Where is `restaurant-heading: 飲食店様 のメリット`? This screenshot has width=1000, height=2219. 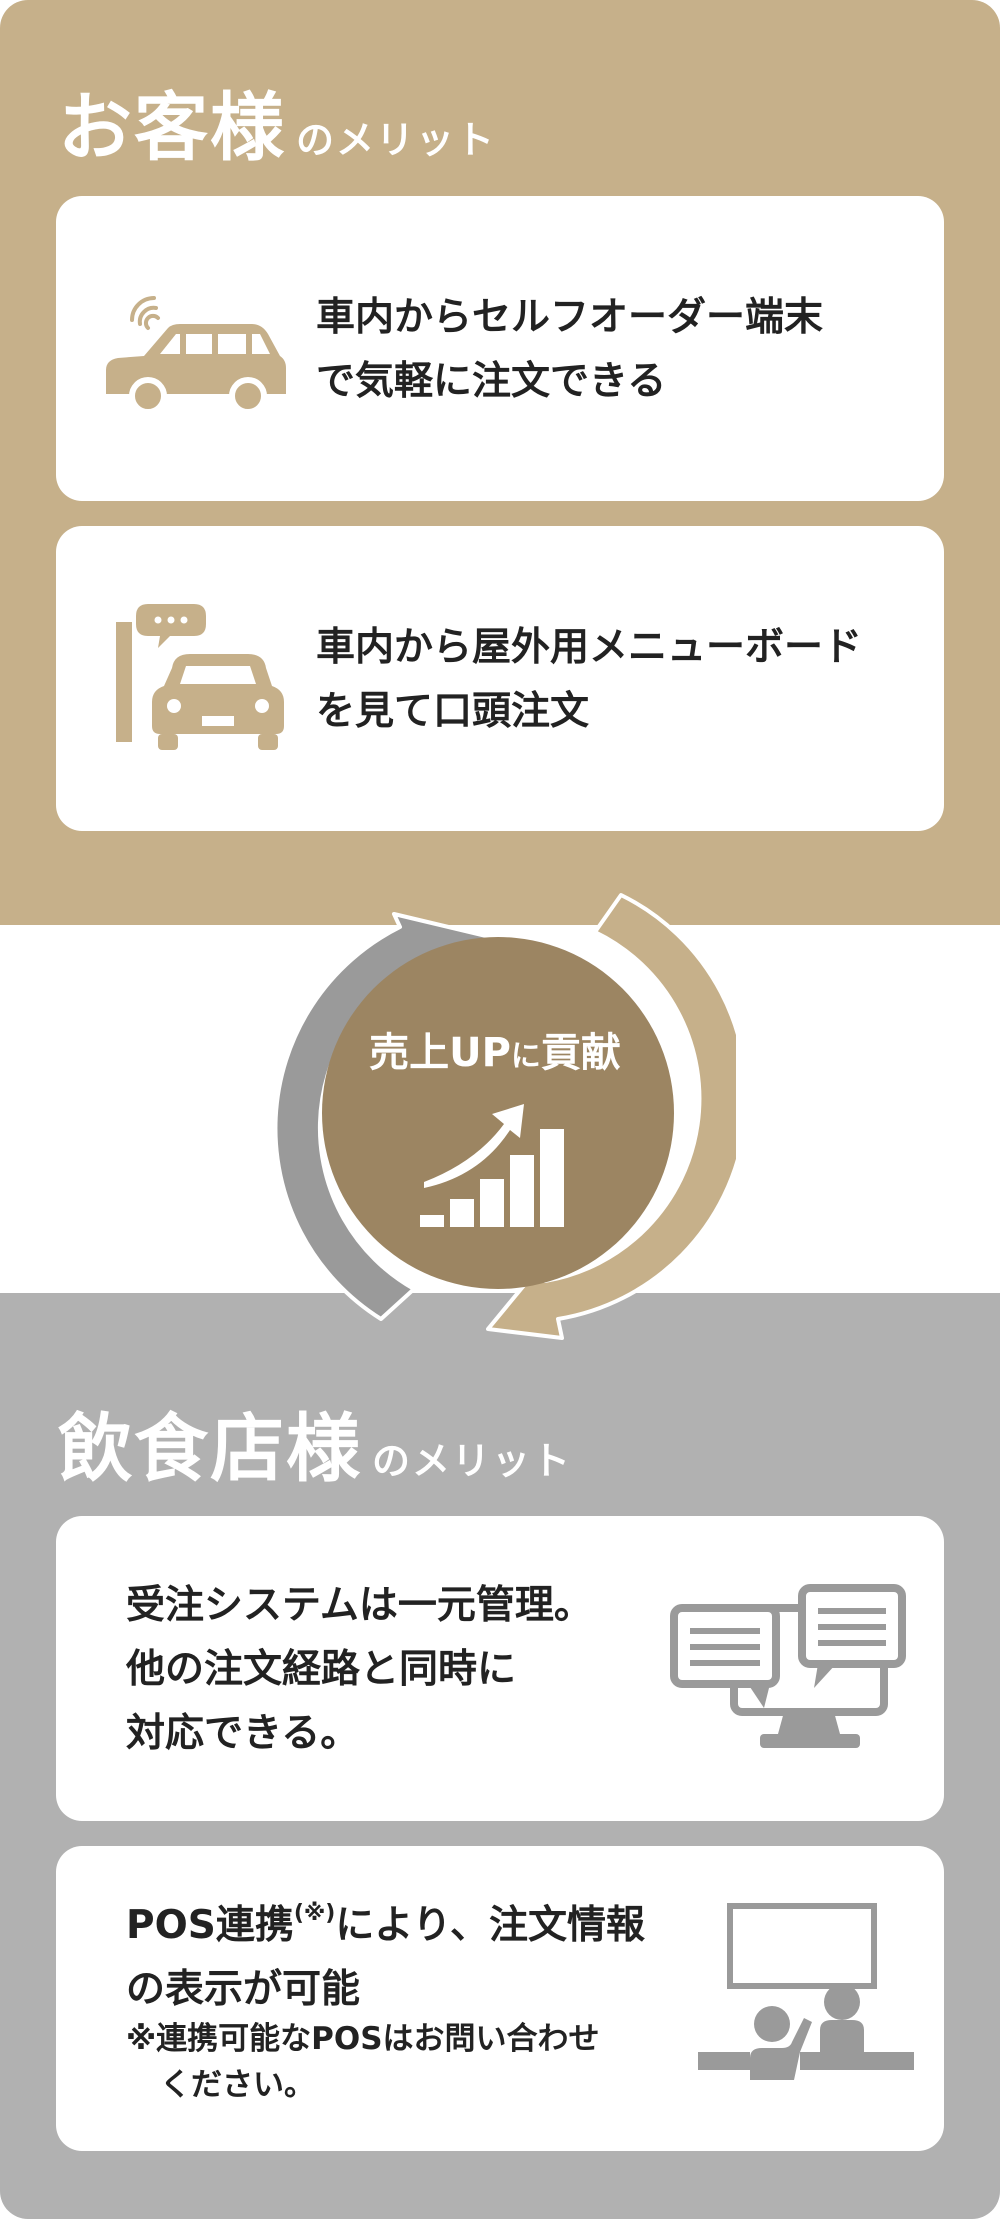 restaurant-heading: 飲食店様 のメリット is located at coordinates (315, 1442).